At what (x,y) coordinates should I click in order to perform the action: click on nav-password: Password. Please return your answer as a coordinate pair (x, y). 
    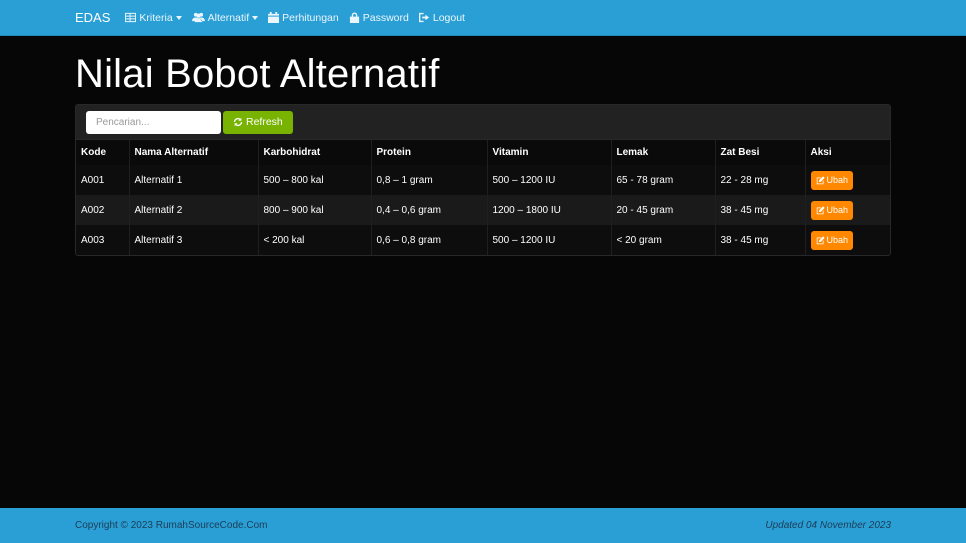
    Looking at the image, I should click on (379, 18).